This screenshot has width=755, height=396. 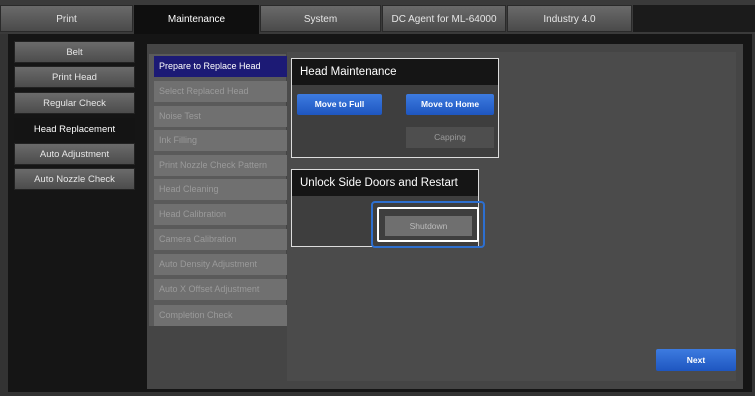 I want to click on move-to-full-button: Move to Full, so click(x=339, y=104).